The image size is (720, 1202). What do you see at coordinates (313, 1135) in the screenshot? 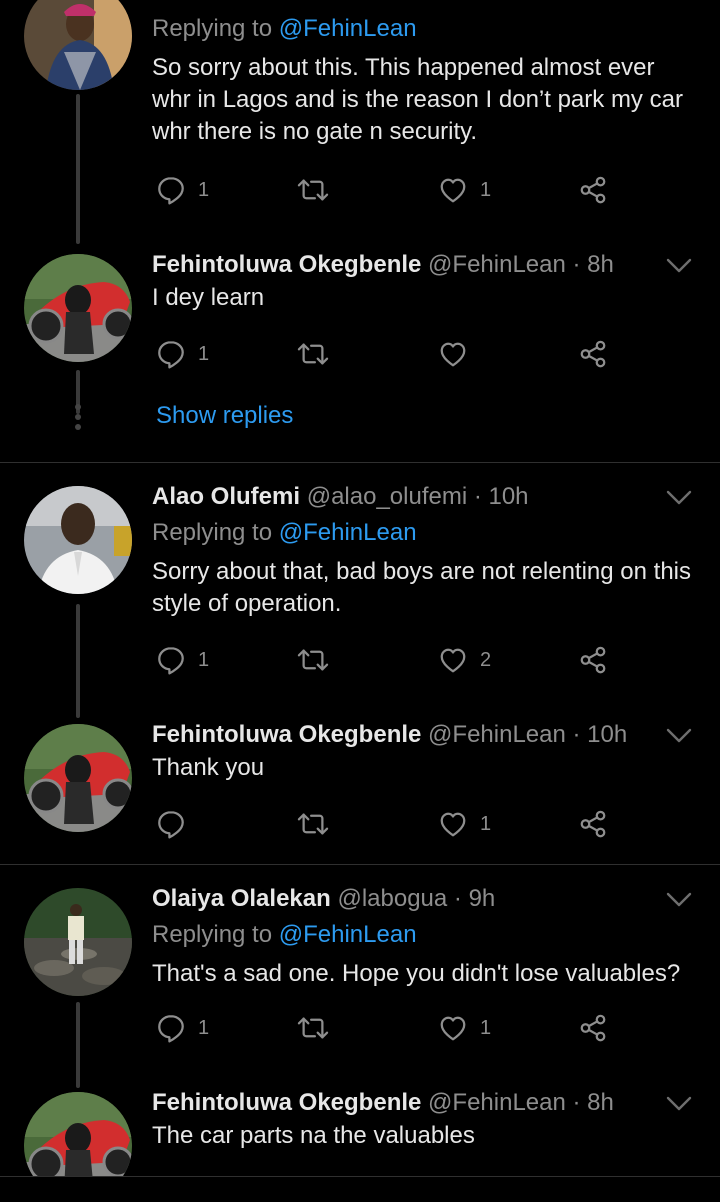
I see `tweet-text: The car parts na the valuables` at bounding box center [313, 1135].